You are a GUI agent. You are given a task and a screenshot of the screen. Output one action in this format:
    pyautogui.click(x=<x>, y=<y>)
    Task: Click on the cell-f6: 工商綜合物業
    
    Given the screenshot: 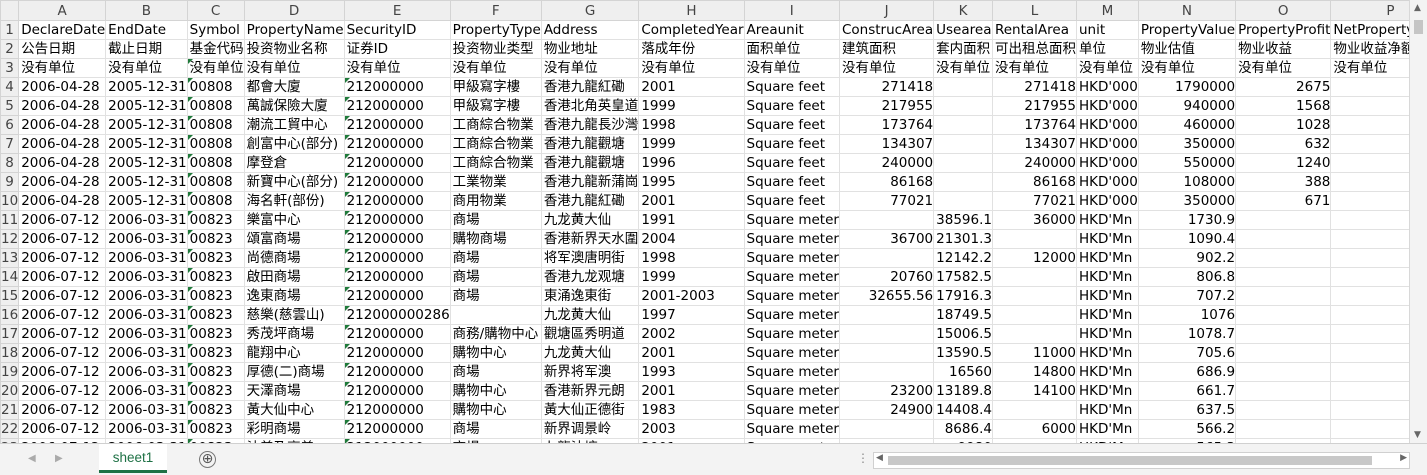 What is the action you would take?
    pyautogui.click(x=495, y=125)
    